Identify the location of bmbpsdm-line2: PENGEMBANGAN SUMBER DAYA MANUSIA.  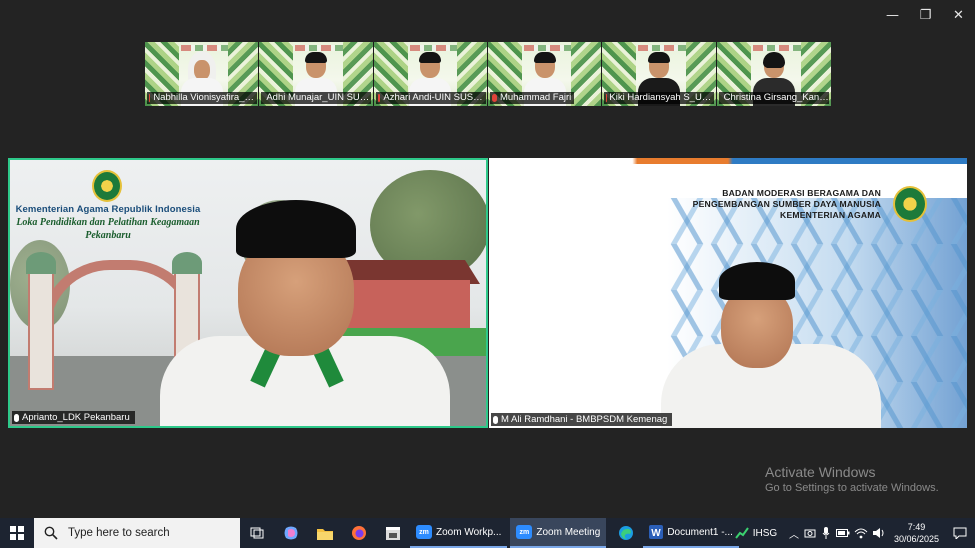
(786, 204).